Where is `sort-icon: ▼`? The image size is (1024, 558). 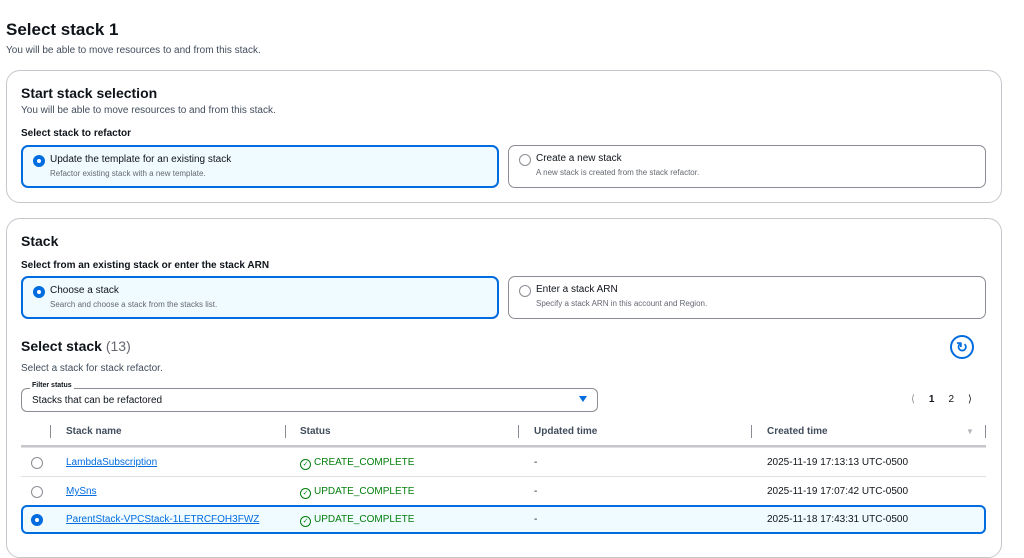 sort-icon: ▼ is located at coordinates (970, 431).